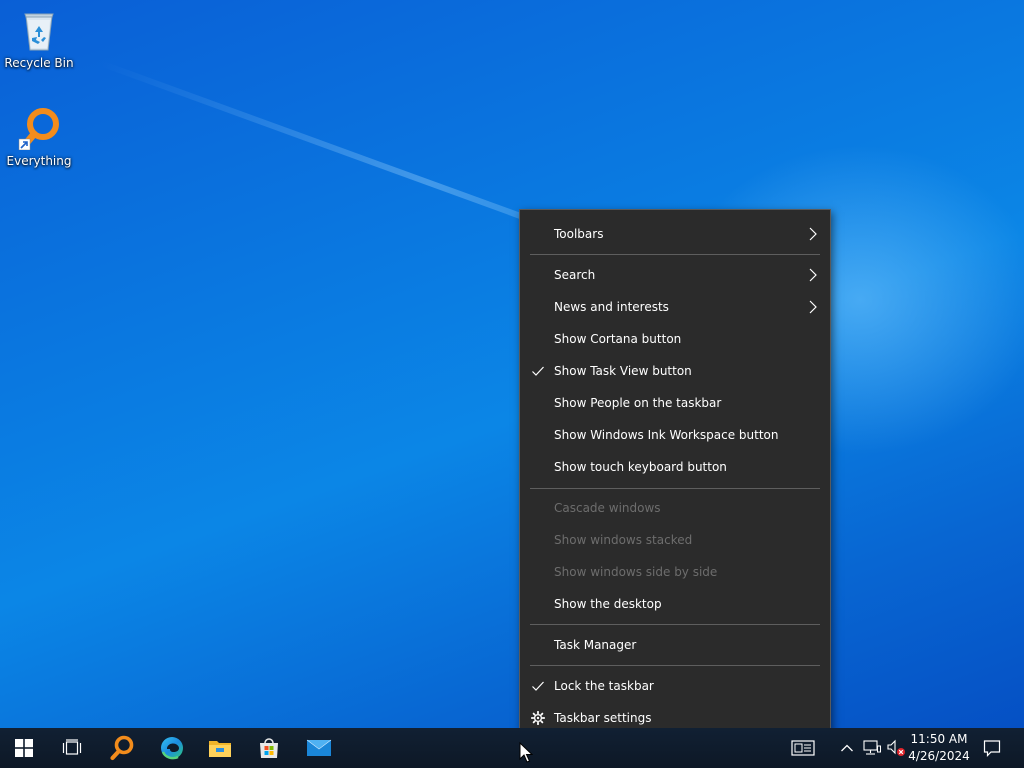  I want to click on show-hidden-icons-chevron-icon, so click(847, 748).